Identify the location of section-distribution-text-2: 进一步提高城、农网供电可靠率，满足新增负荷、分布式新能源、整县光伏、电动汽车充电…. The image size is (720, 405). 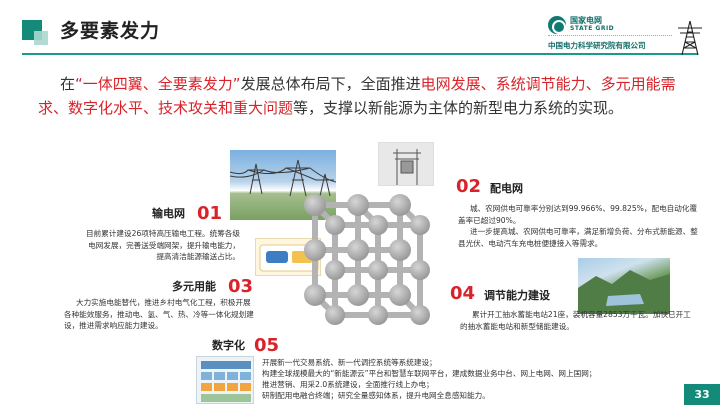
(578, 237).